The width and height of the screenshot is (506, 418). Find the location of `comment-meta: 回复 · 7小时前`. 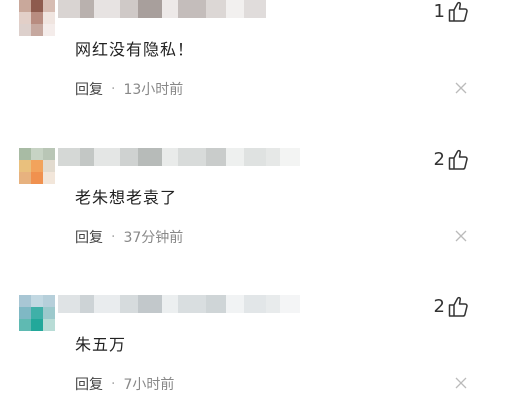

comment-meta: 回复 · 7小时前 is located at coordinates (124, 384).